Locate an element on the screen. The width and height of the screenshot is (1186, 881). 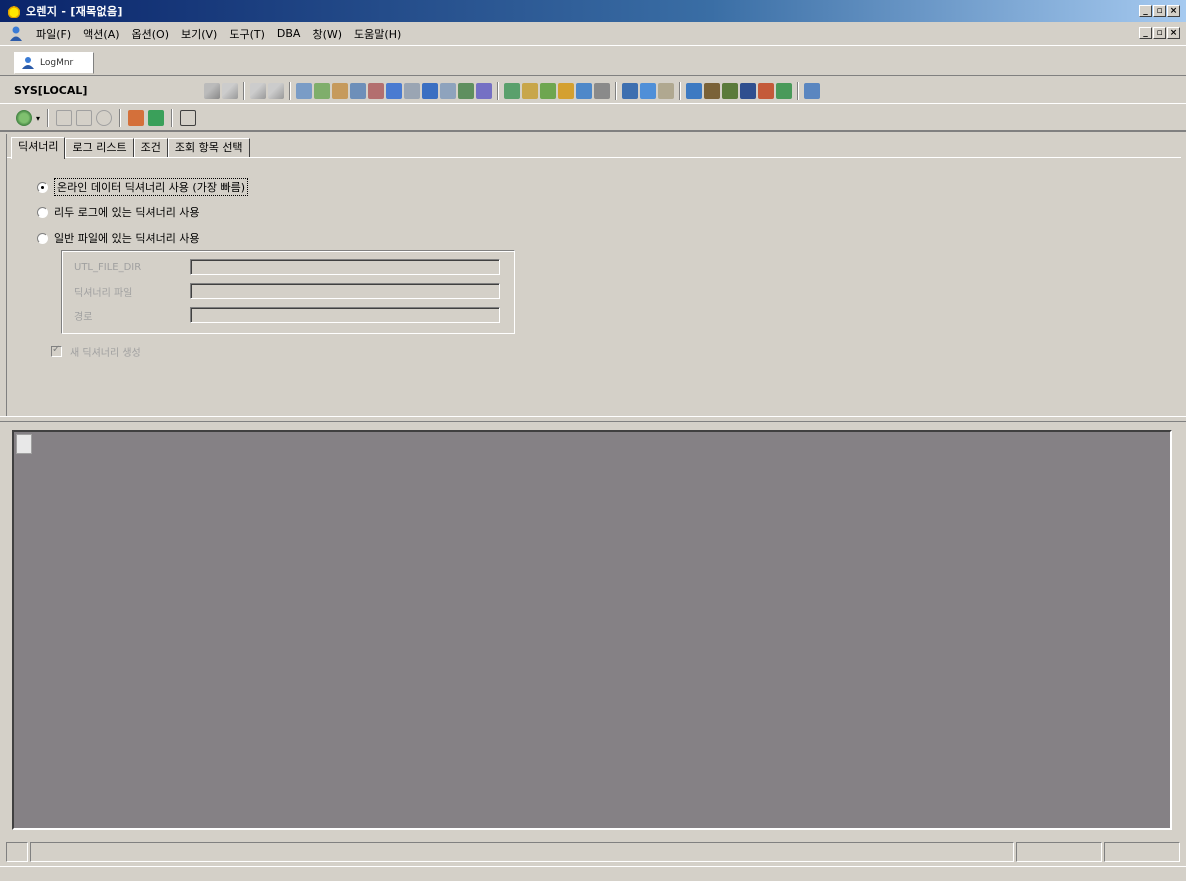
calendar-icon is located at coordinates (666, 90).